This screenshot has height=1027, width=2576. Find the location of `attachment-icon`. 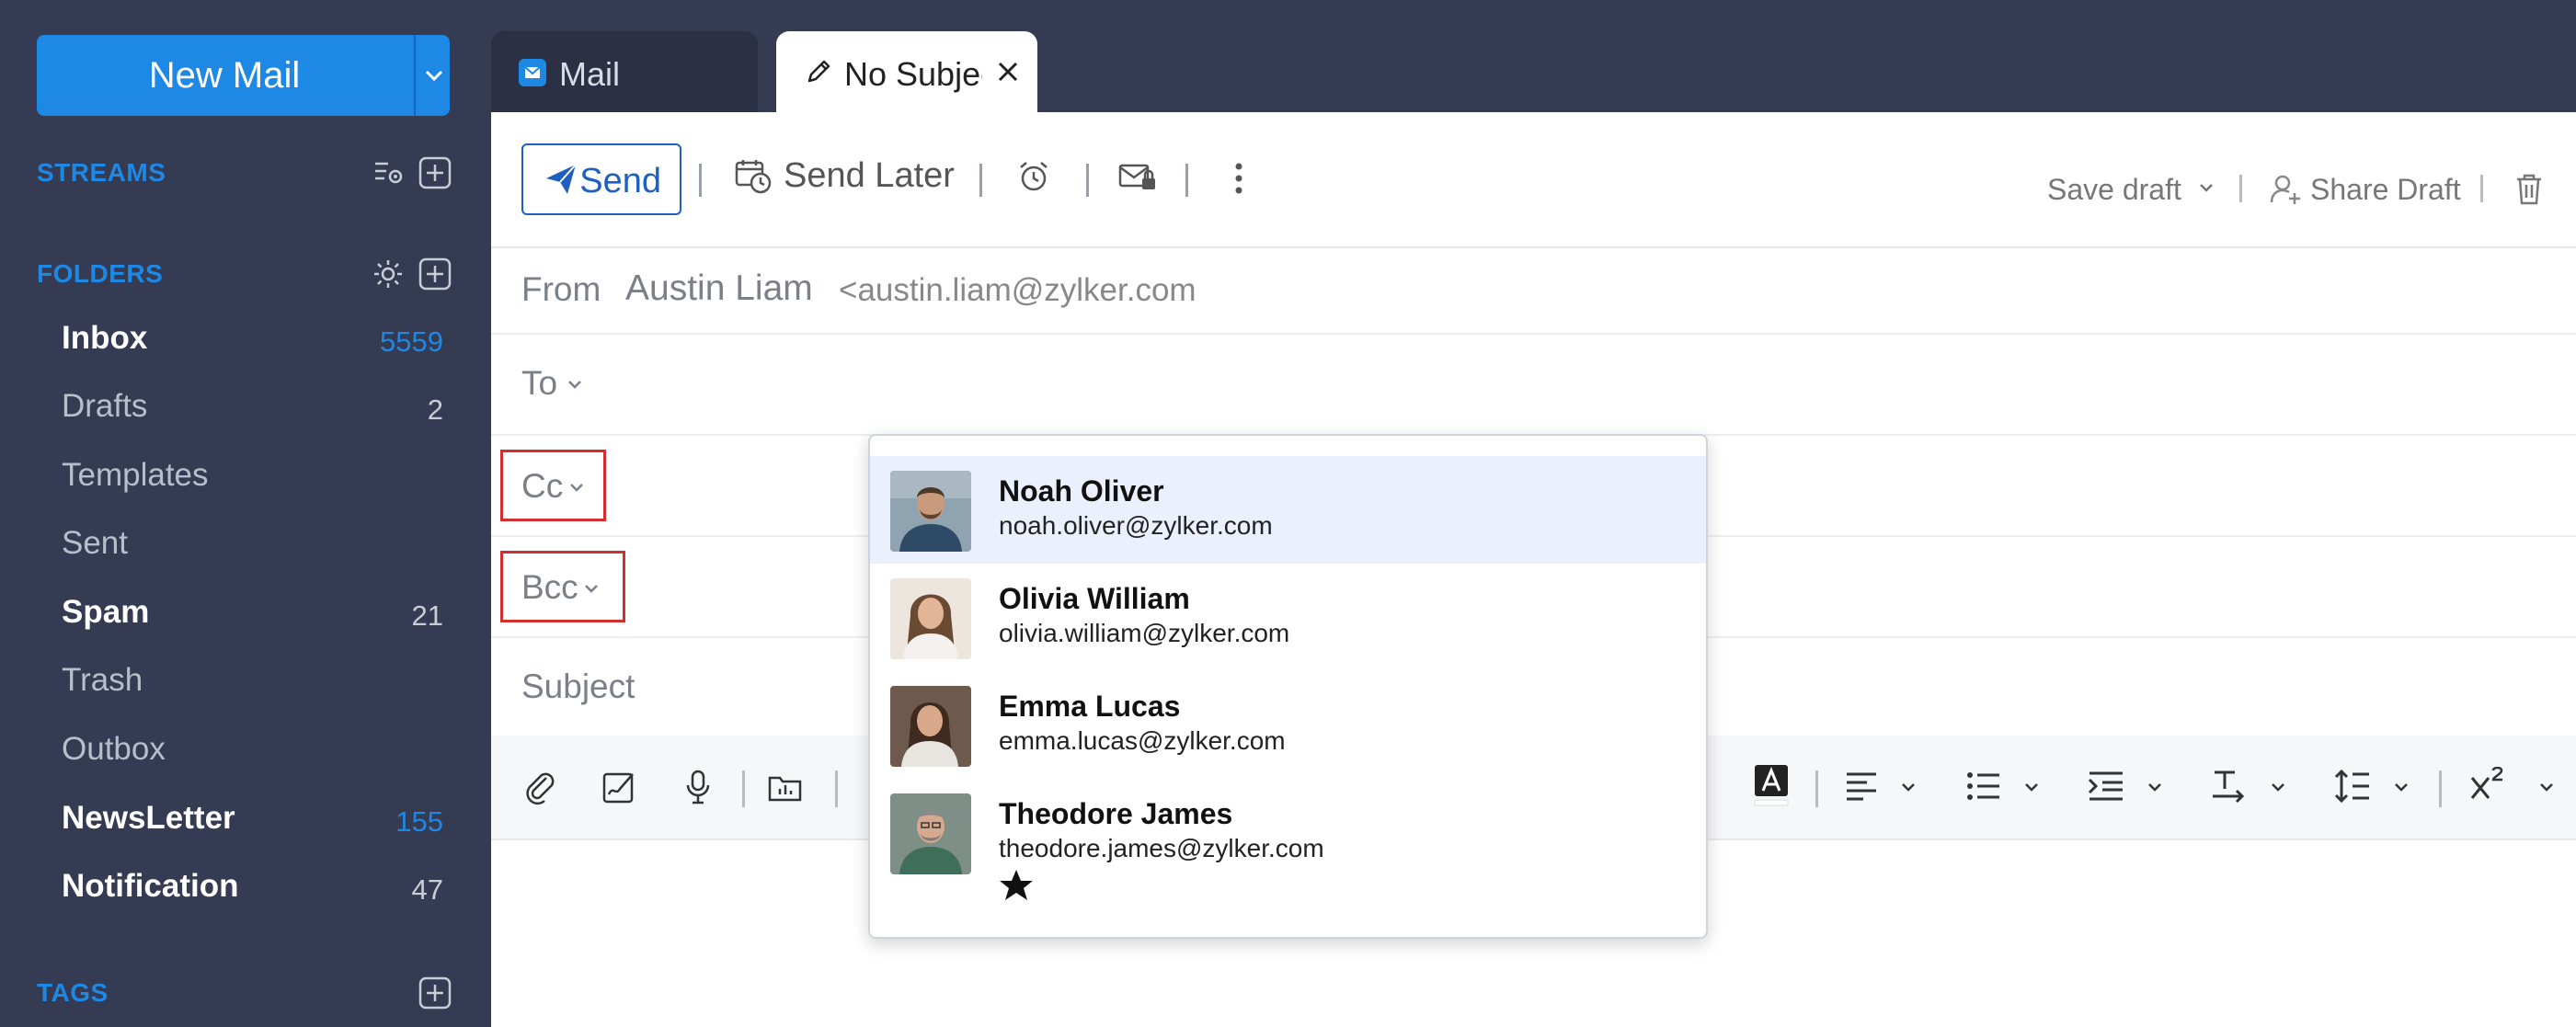

attachment-icon is located at coordinates (540, 787).